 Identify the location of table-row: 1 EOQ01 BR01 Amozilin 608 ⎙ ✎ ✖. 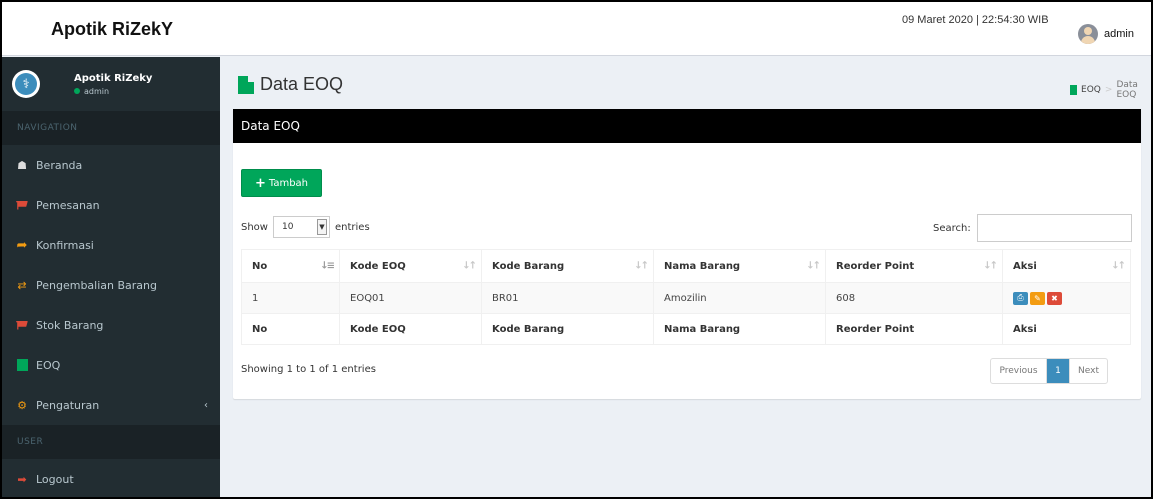
(686, 298).